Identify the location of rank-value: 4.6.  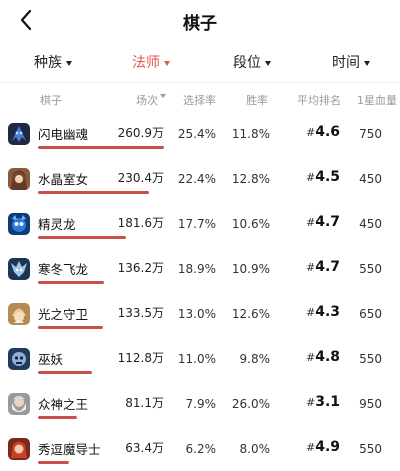
(328, 132).